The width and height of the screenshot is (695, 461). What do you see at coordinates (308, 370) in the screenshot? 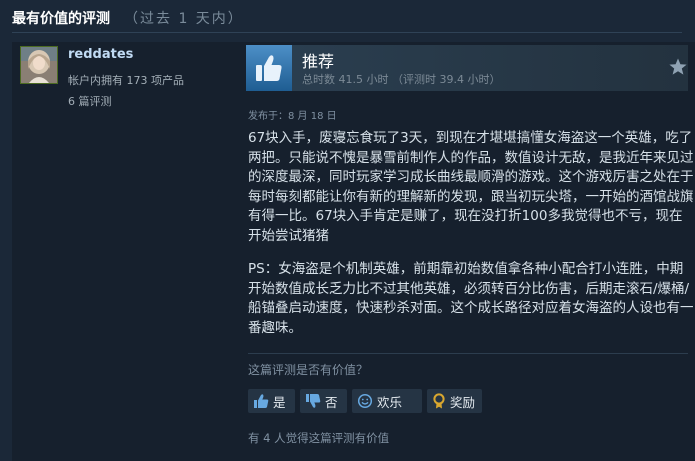
I see `helpful-question: 这篇评测是否有价值？` at bounding box center [308, 370].